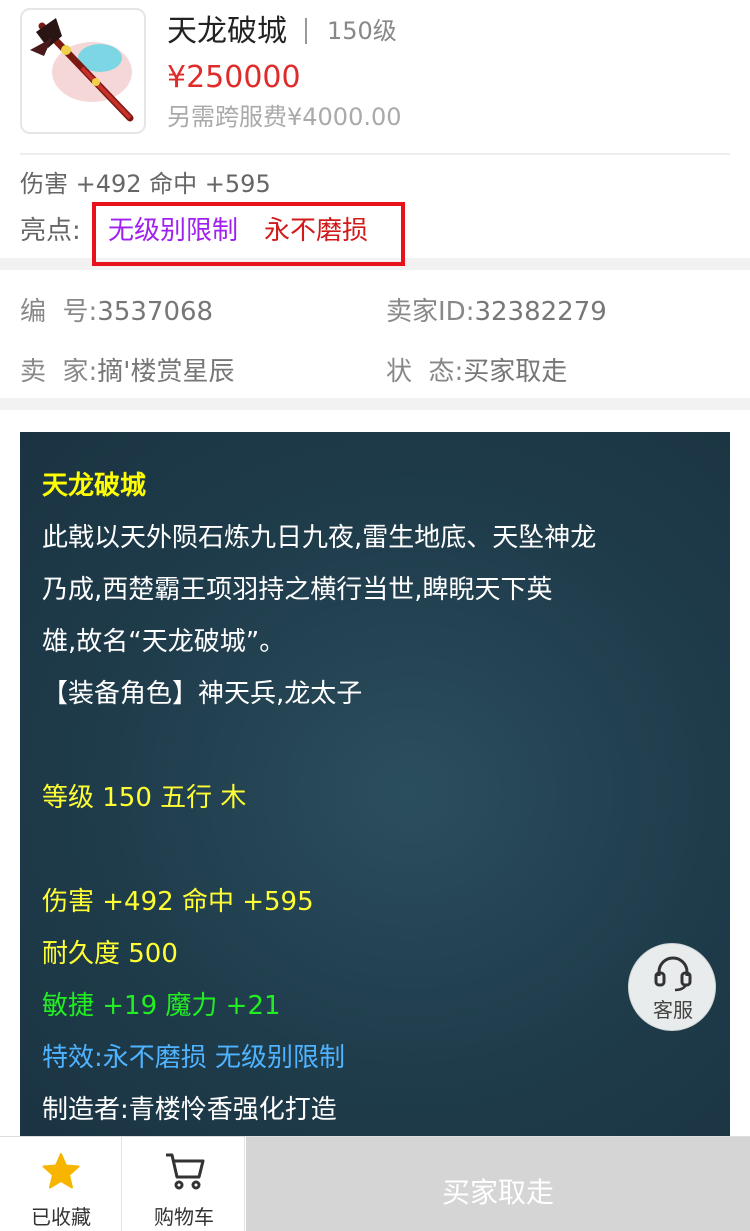  I want to click on divider, so click(375, 154).